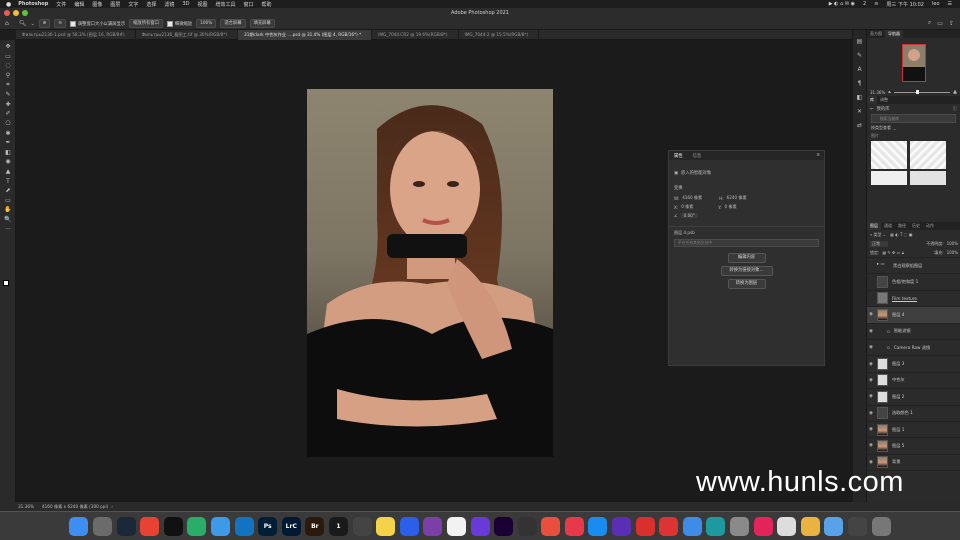 This screenshot has width=960, height=540. I want to click on zoom-out-small-icon: ▴, so click(889, 92).